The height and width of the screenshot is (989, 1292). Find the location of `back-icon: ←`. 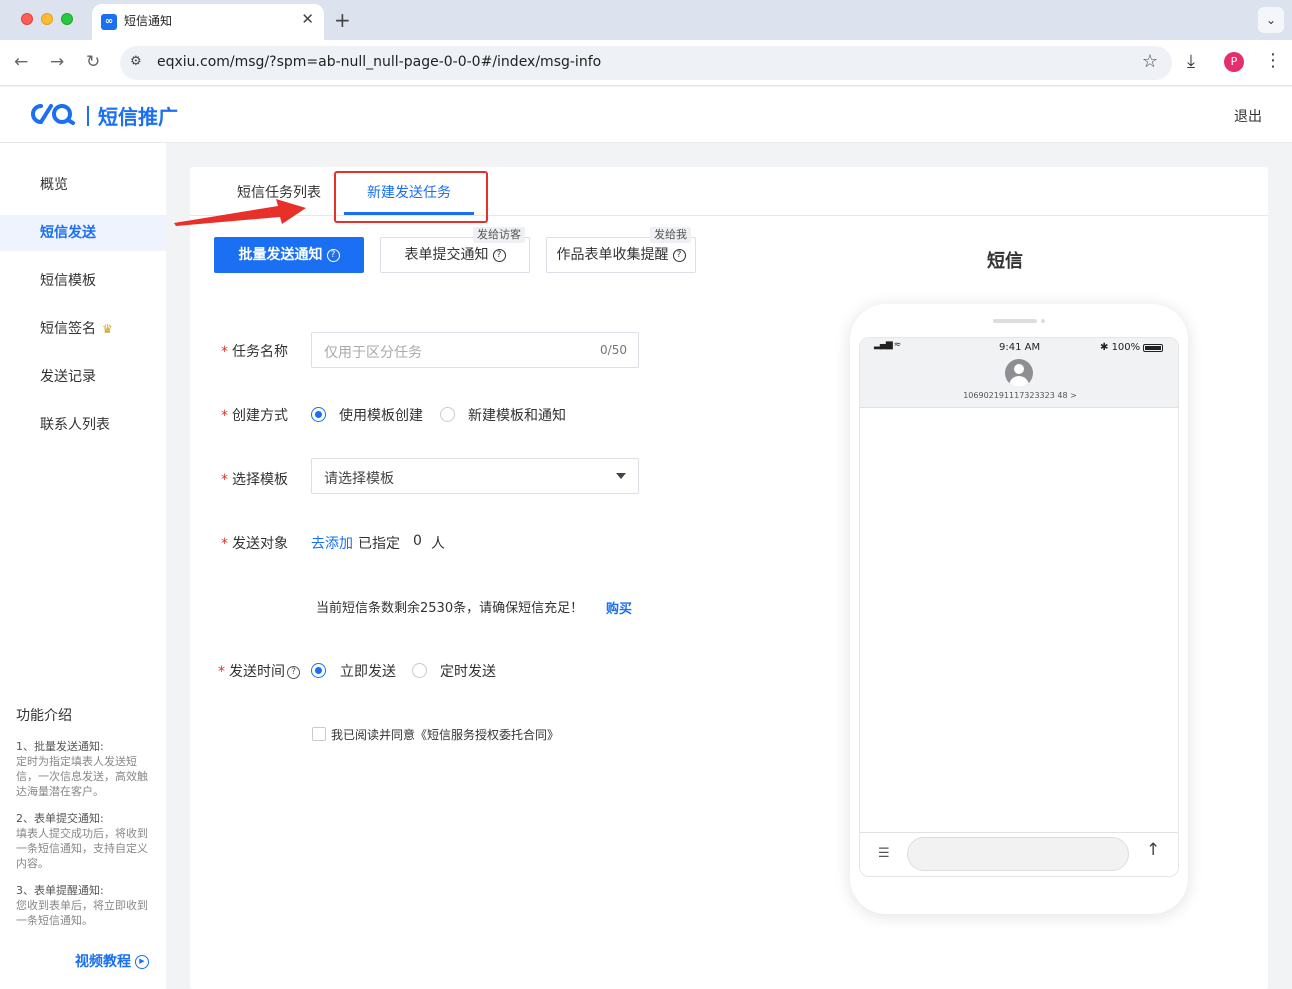

back-icon: ← is located at coordinates (21, 62).